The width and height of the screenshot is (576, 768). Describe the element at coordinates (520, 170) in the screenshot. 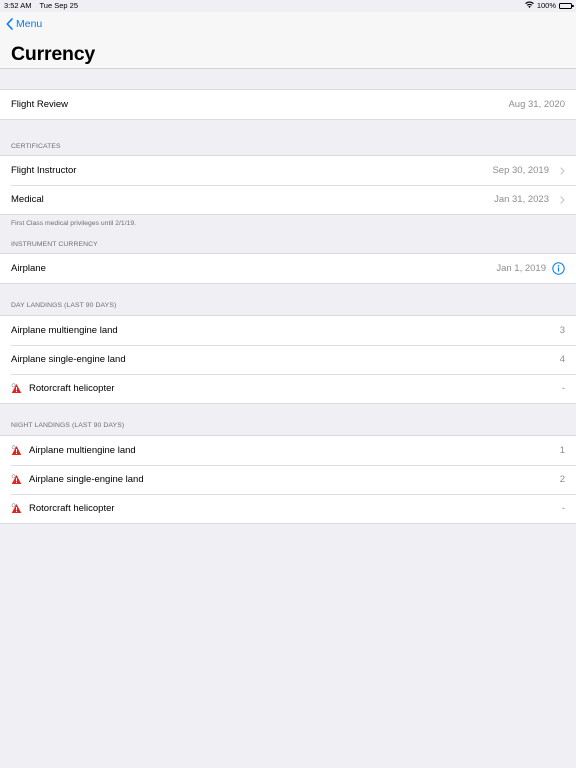

I see `row-value: Sep 30, 2019` at that location.